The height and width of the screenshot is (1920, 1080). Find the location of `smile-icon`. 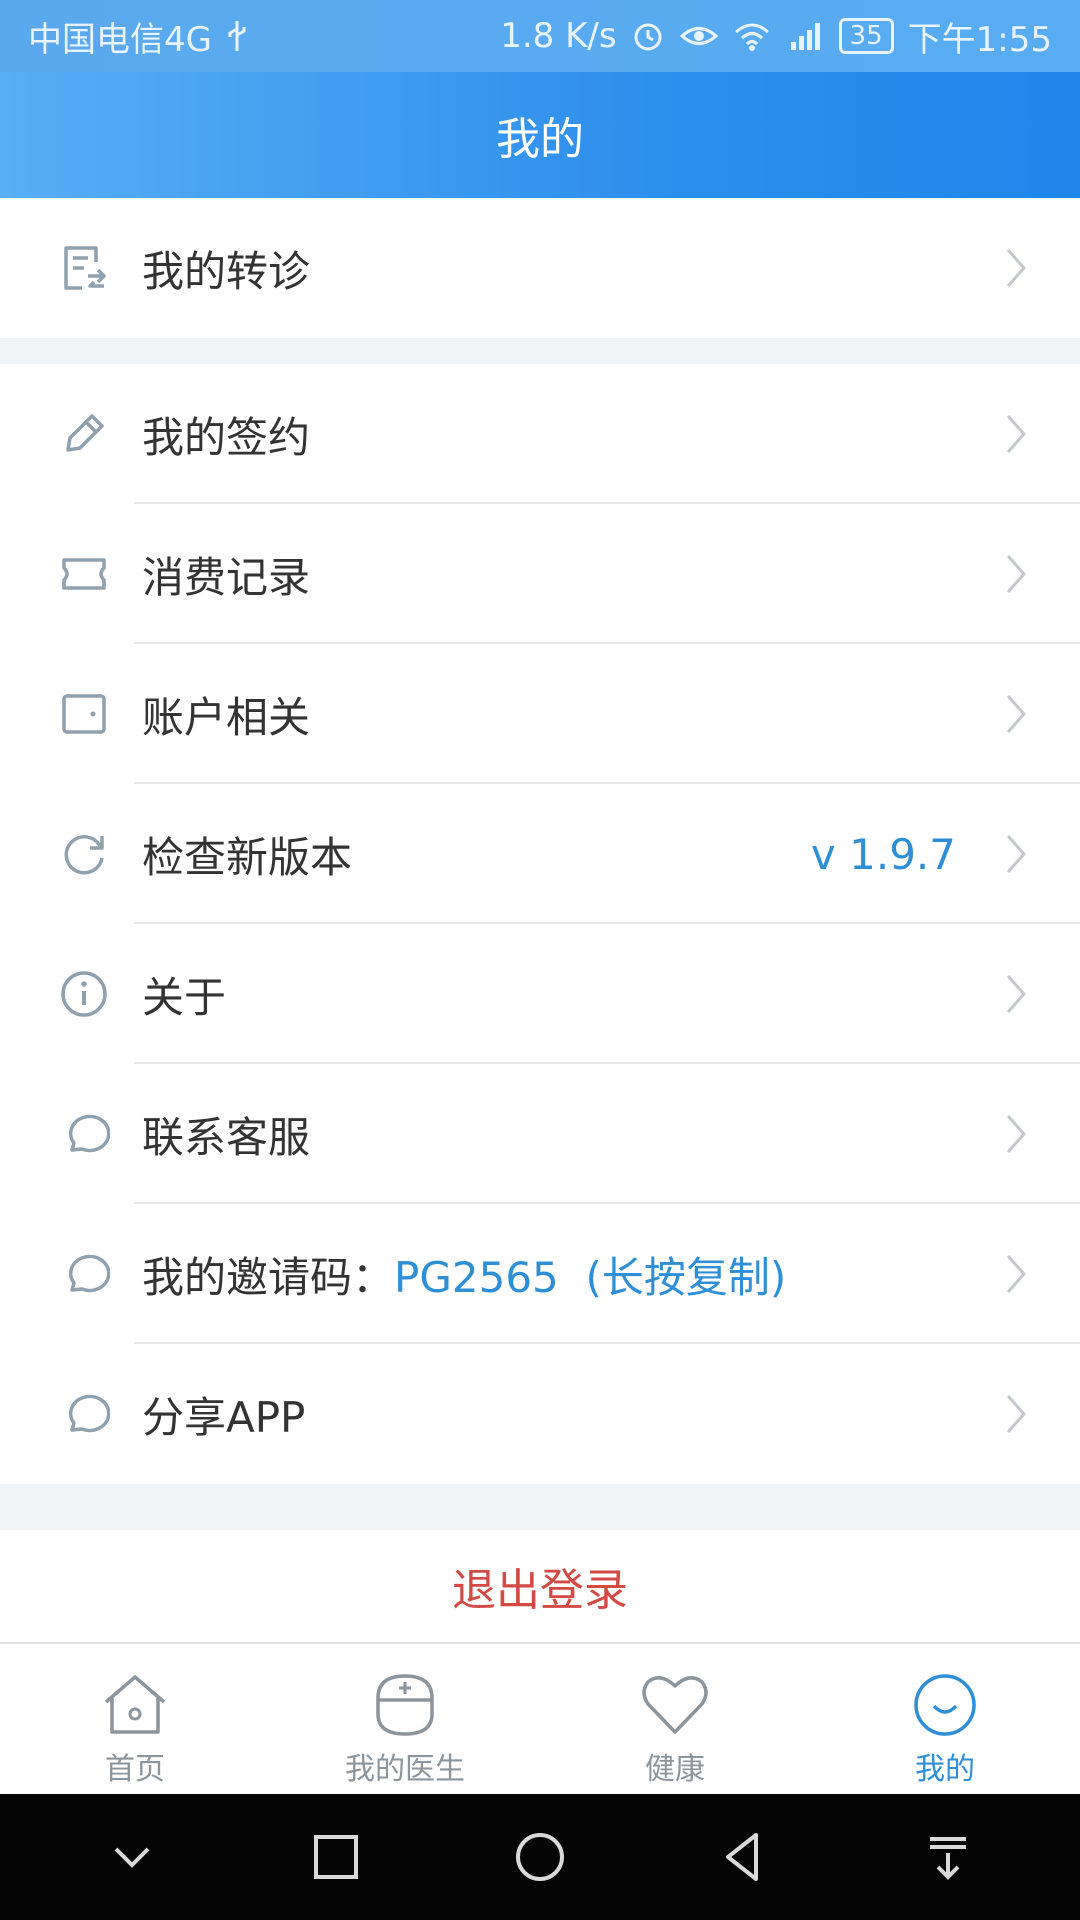

smile-icon is located at coordinates (945, 1705).